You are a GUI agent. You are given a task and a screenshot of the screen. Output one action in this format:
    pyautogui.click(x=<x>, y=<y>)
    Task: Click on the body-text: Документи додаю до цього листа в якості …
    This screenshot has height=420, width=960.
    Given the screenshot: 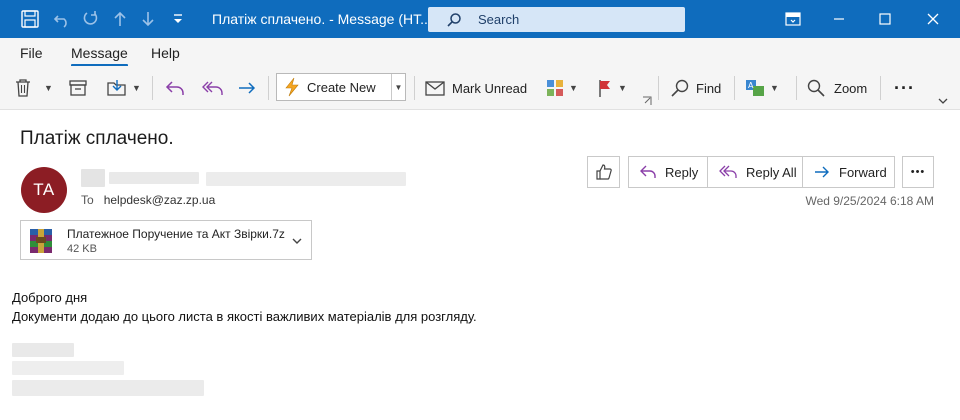 What is the action you would take?
    pyautogui.click(x=244, y=316)
    